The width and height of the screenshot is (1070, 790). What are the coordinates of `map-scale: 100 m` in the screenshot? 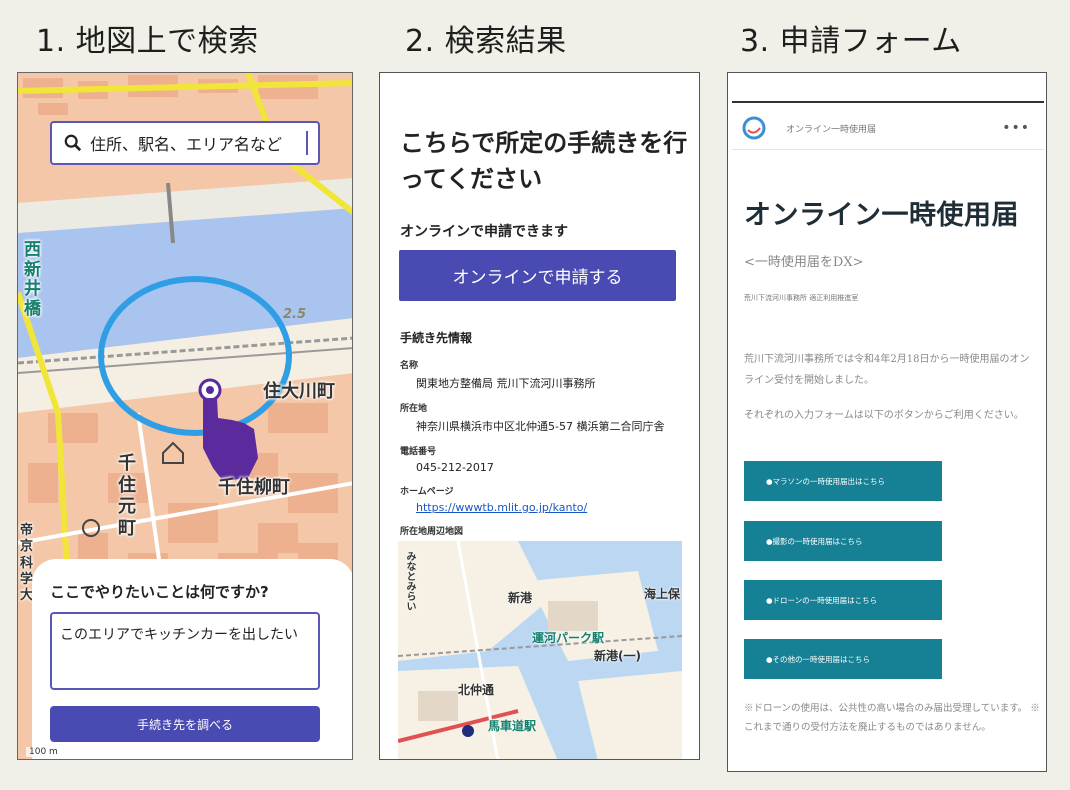 It's located at (43, 752).